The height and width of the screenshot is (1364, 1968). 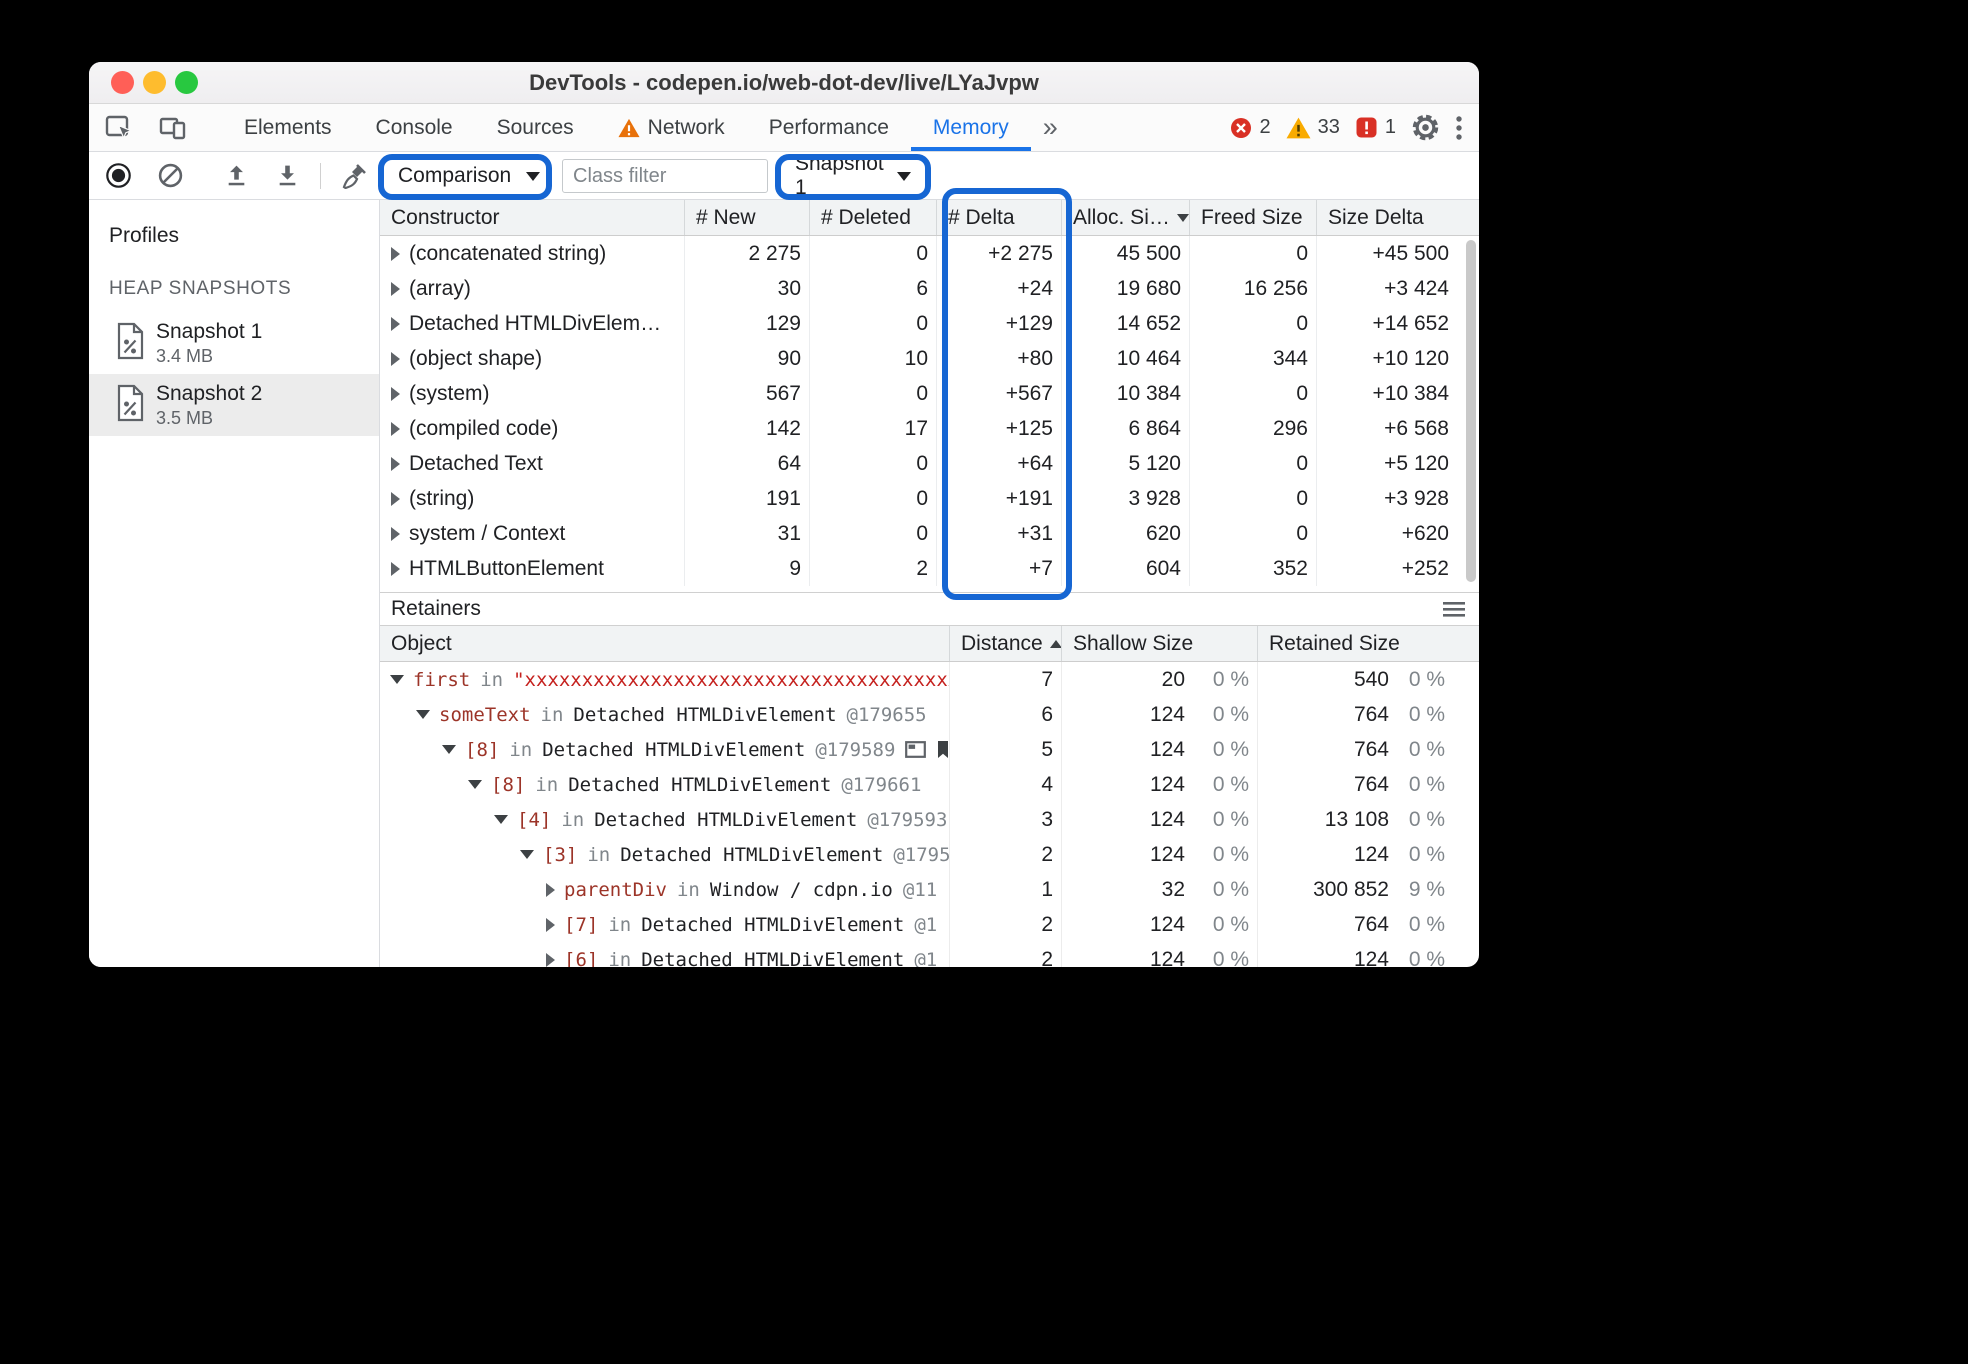 What do you see at coordinates (942, 749) in the screenshot?
I see `reveal-icon` at bounding box center [942, 749].